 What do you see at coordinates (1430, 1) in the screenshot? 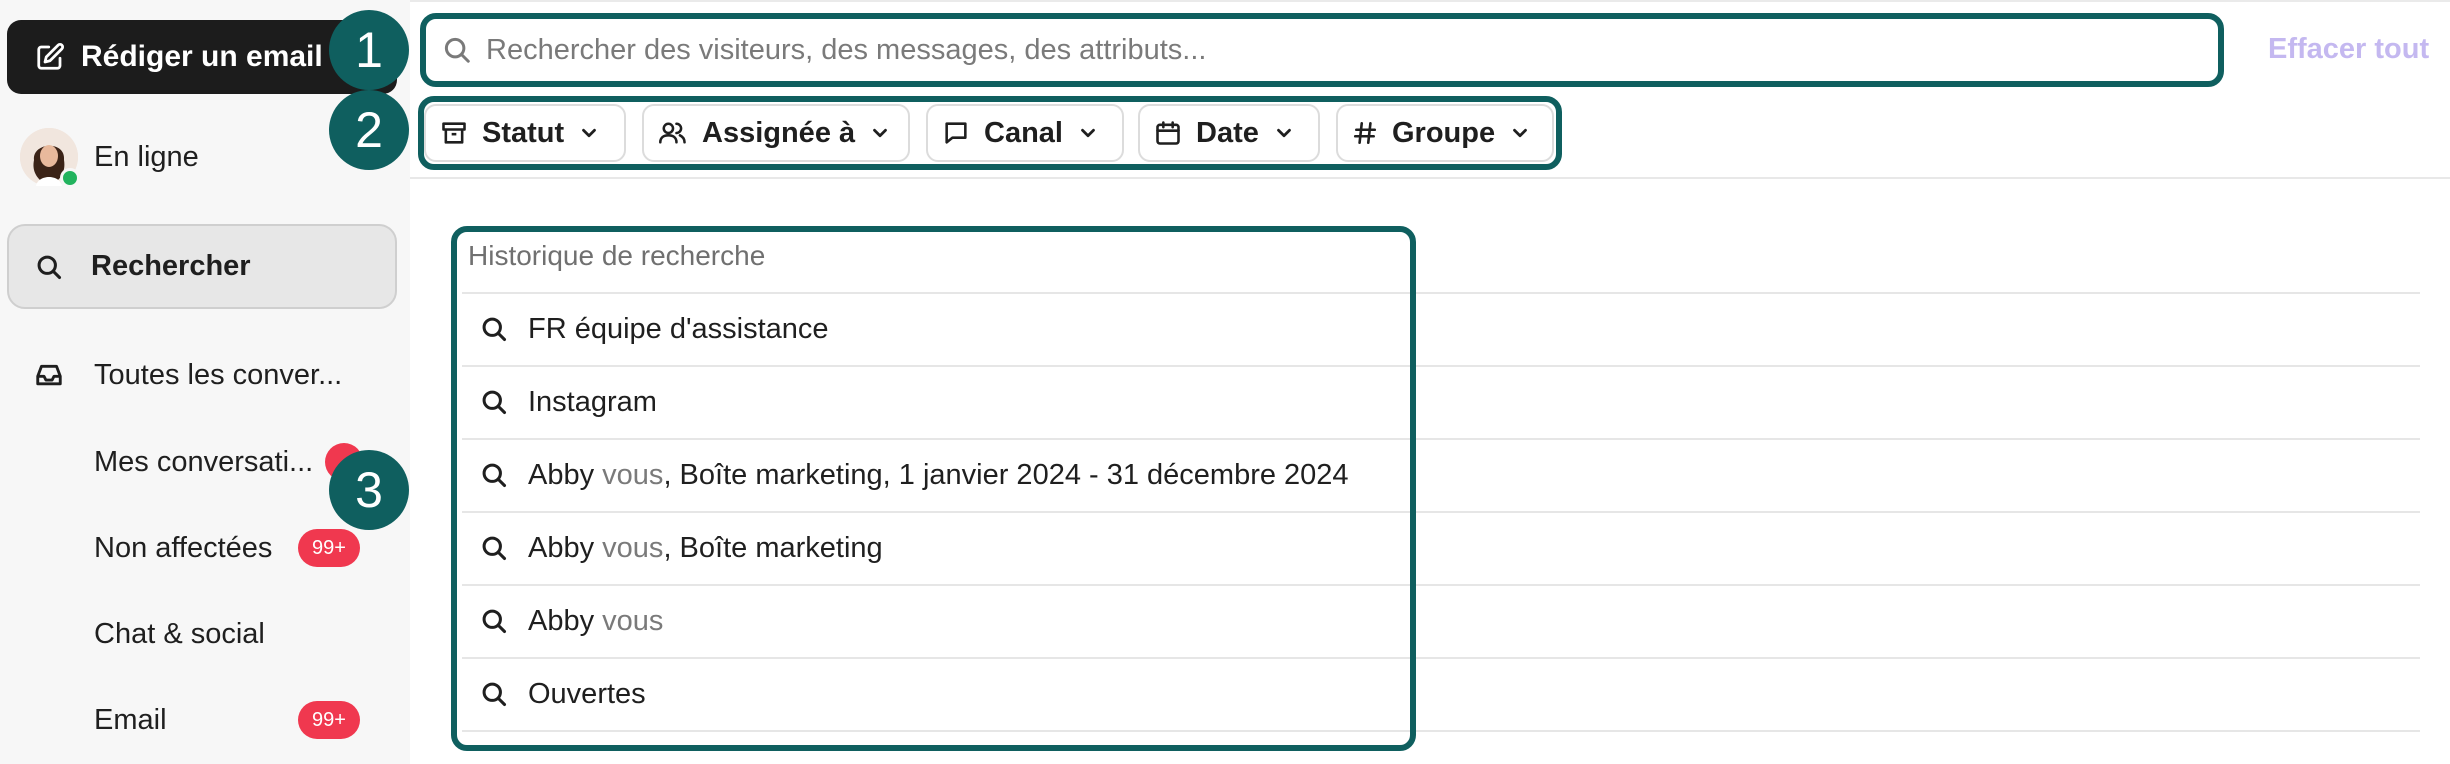
I see `top-divider` at bounding box center [1430, 1].